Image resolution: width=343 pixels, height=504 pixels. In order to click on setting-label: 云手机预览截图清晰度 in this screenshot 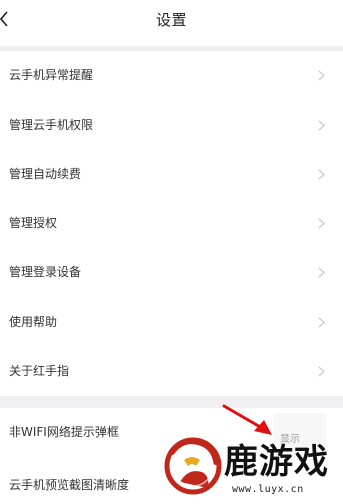, I will do `click(69, 485)`.